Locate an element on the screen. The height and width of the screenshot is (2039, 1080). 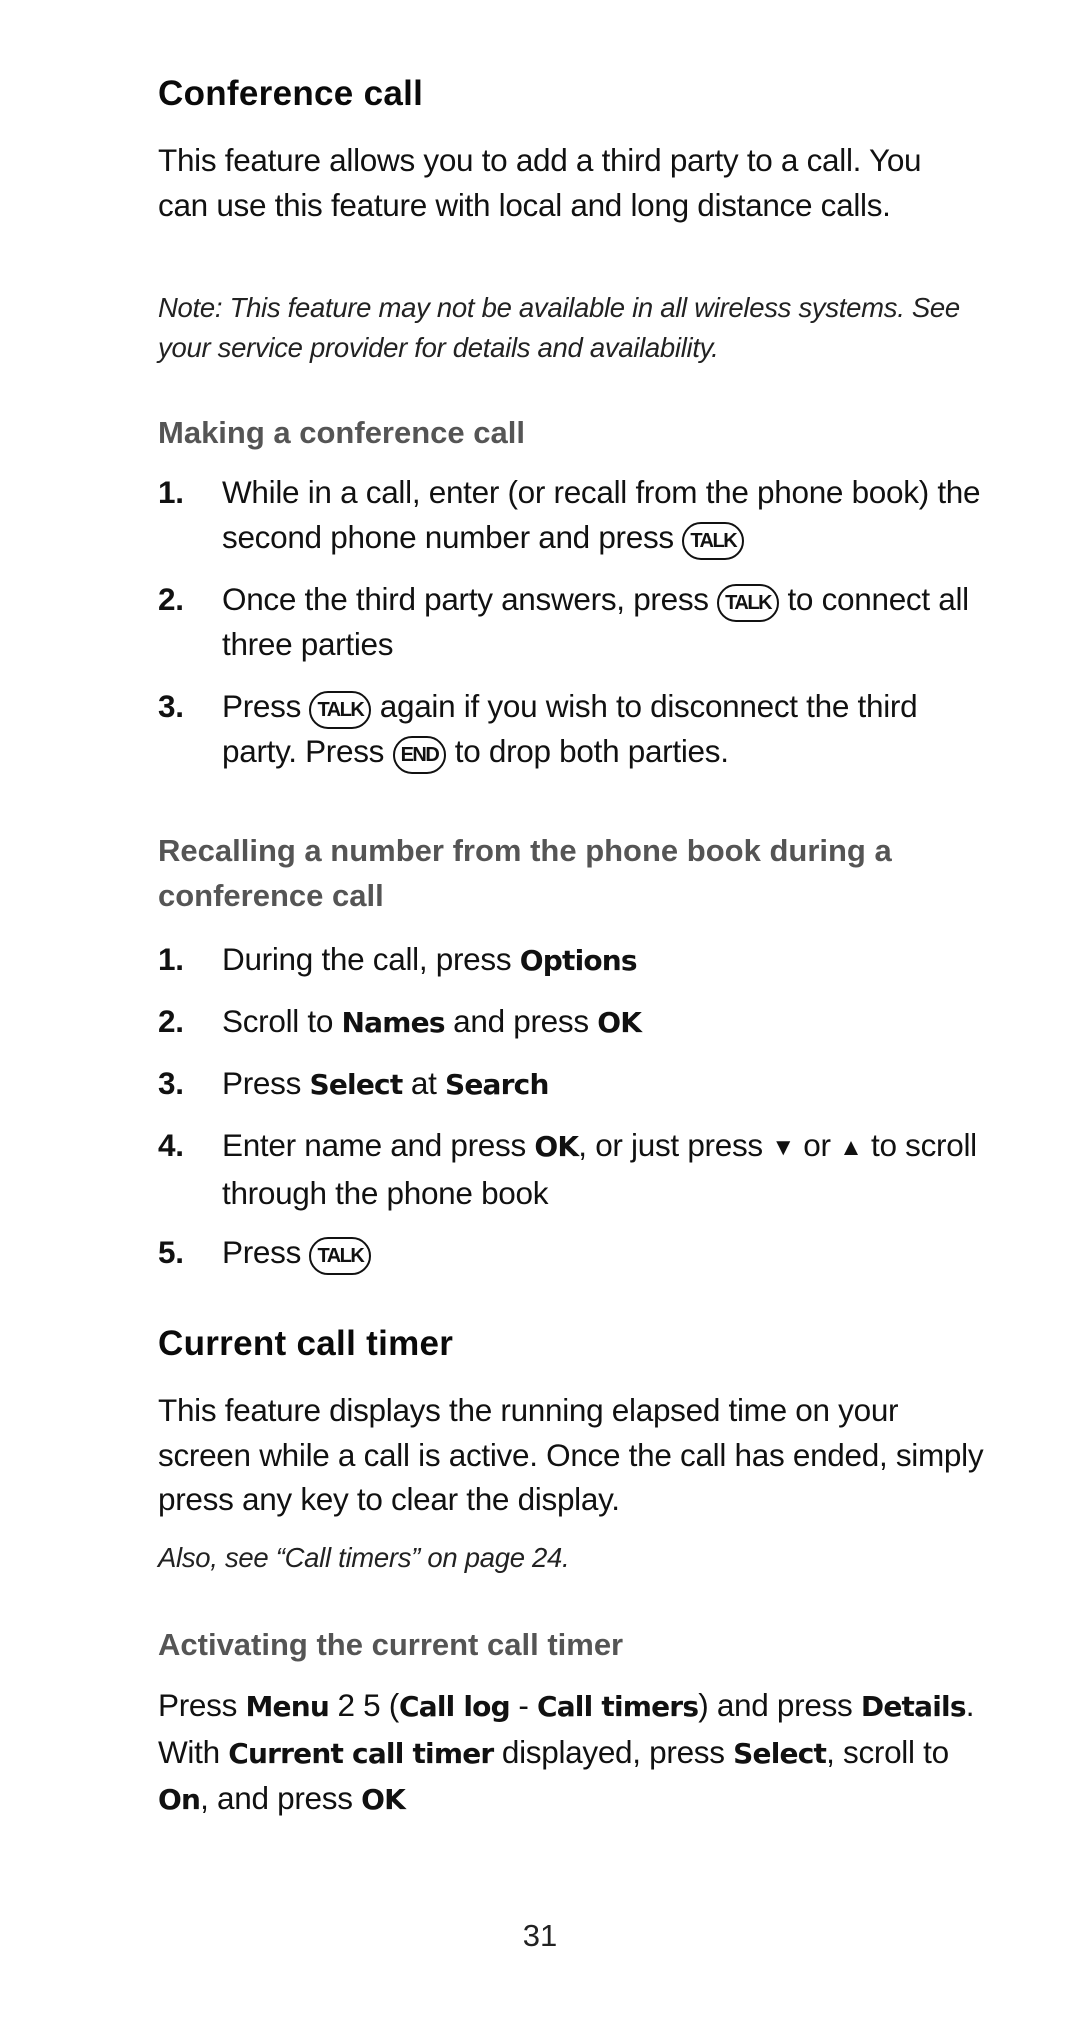
scroll-down-icon: ▼ is located at coordinates (783, 1147).